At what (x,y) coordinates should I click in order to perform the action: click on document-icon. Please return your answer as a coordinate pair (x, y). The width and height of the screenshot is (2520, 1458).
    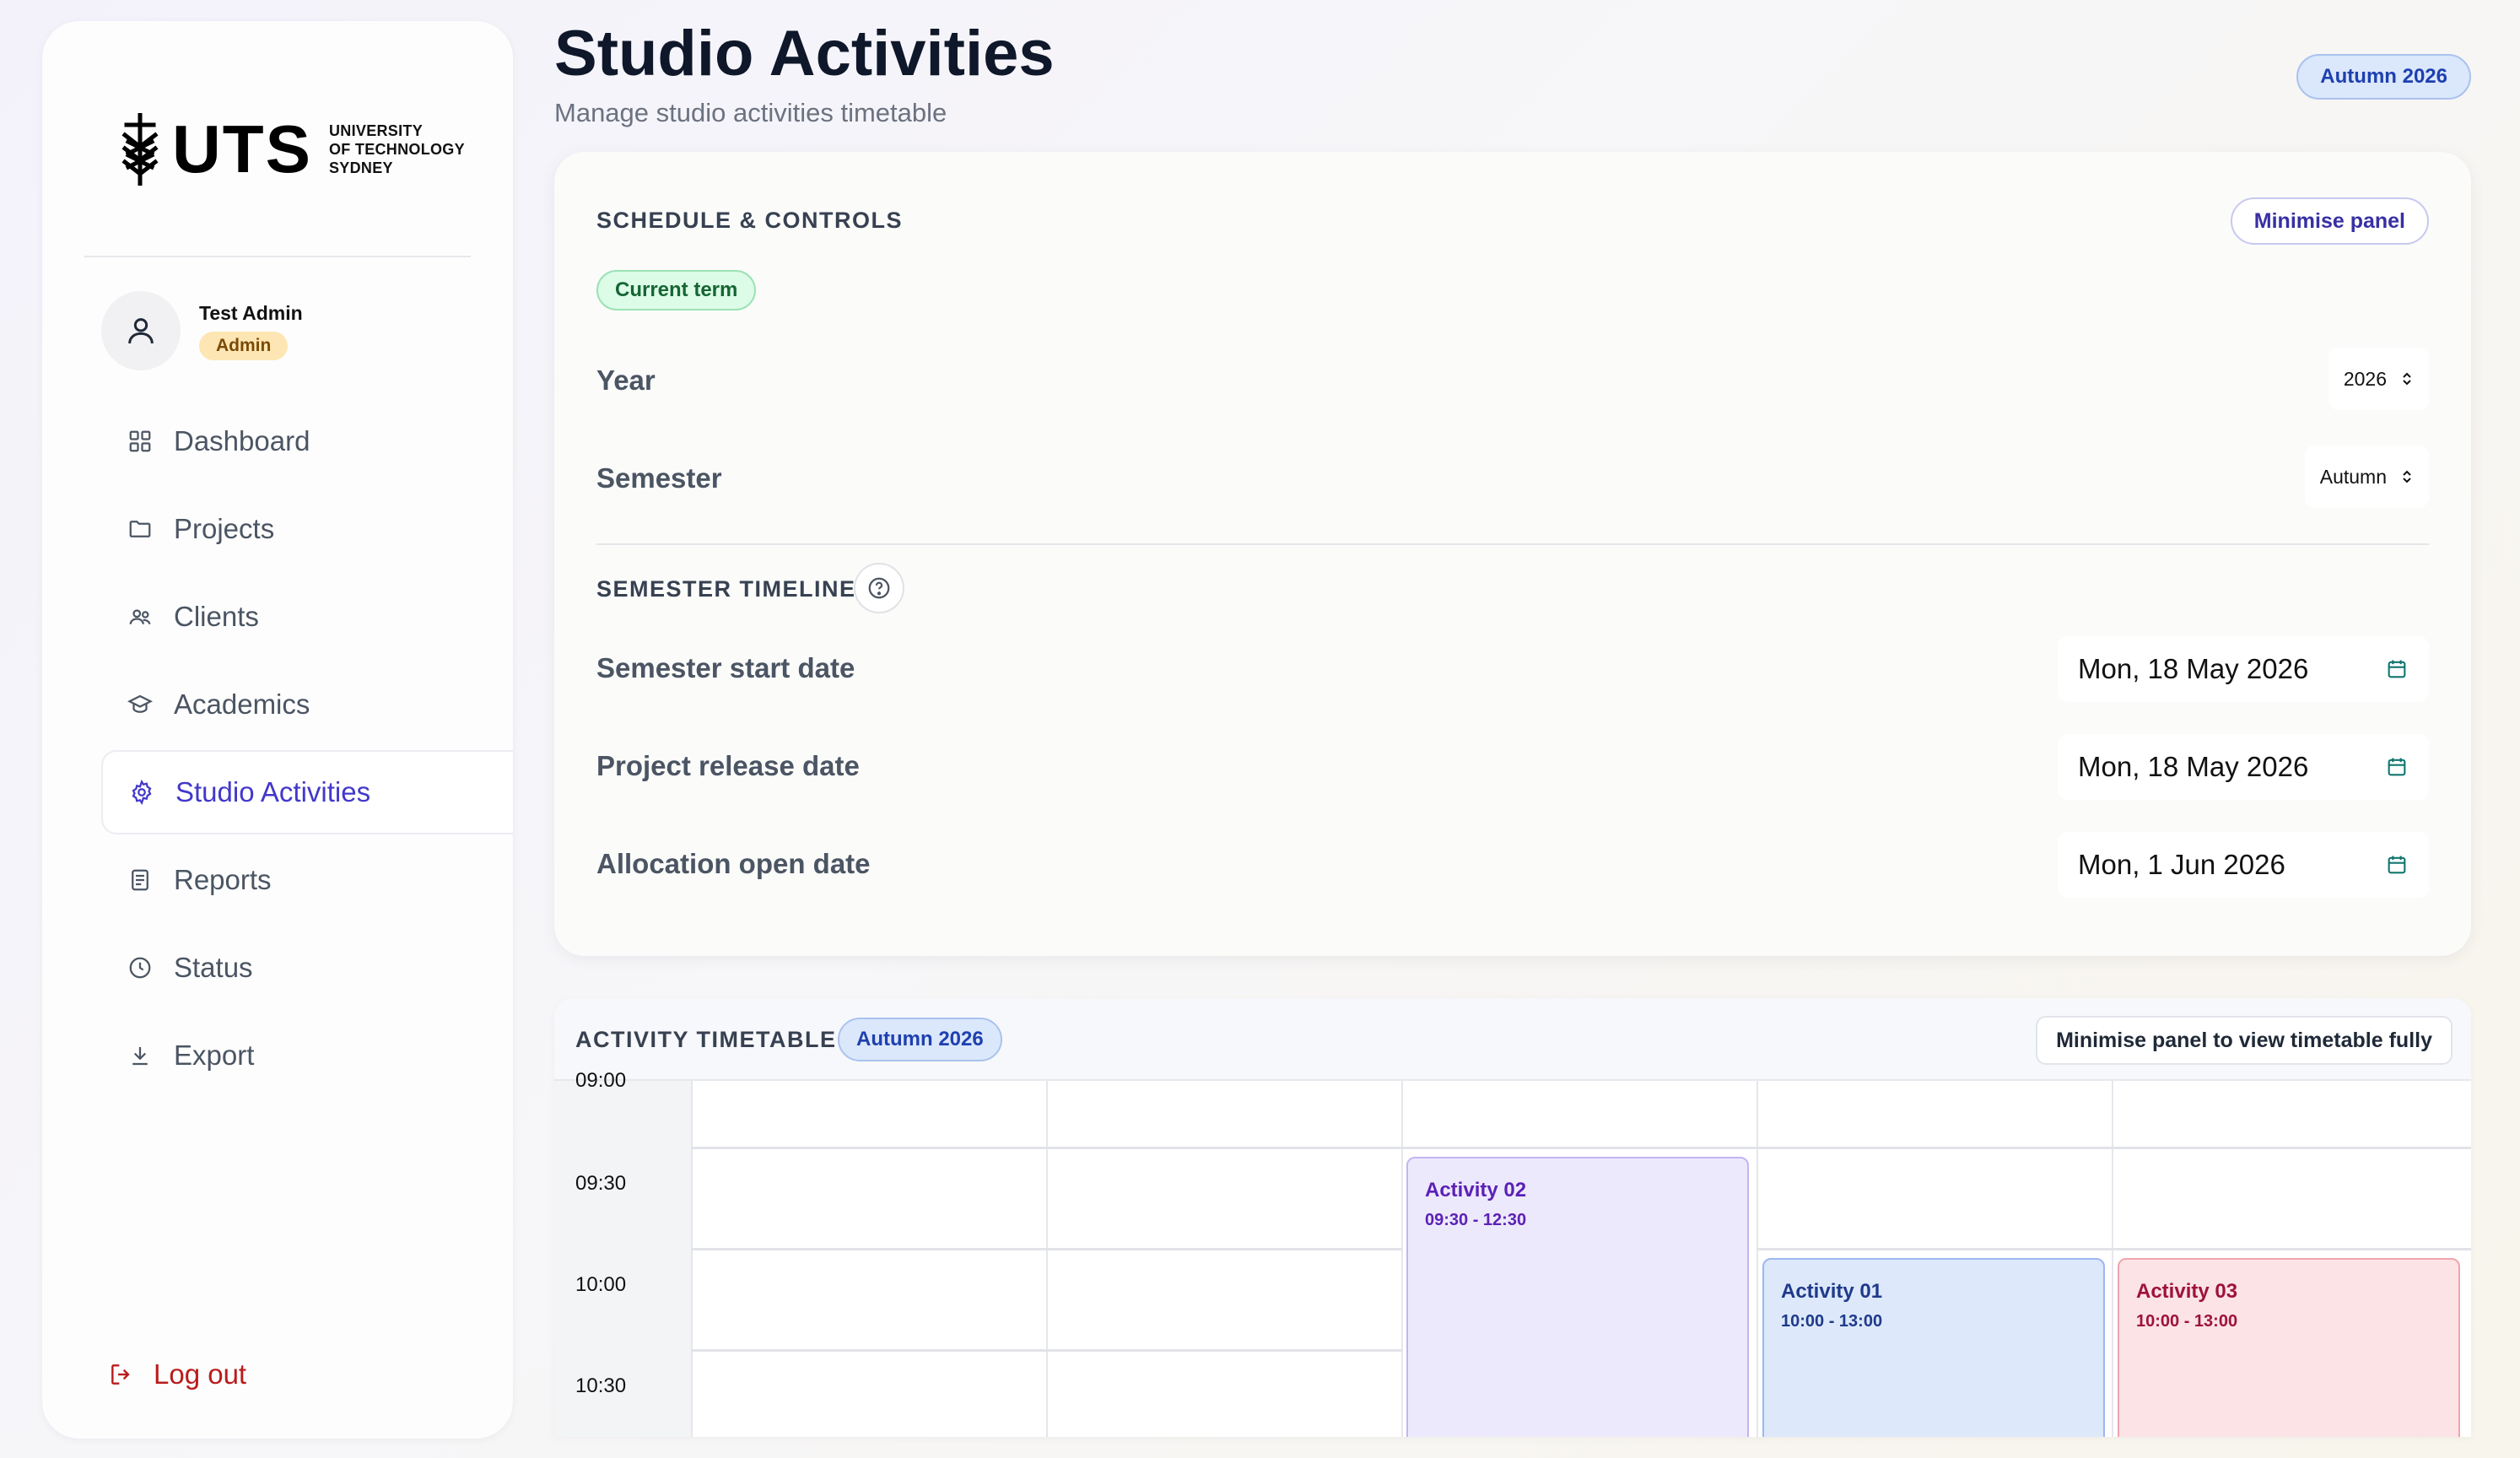
    Looking at the image, I should click on (140, 880).